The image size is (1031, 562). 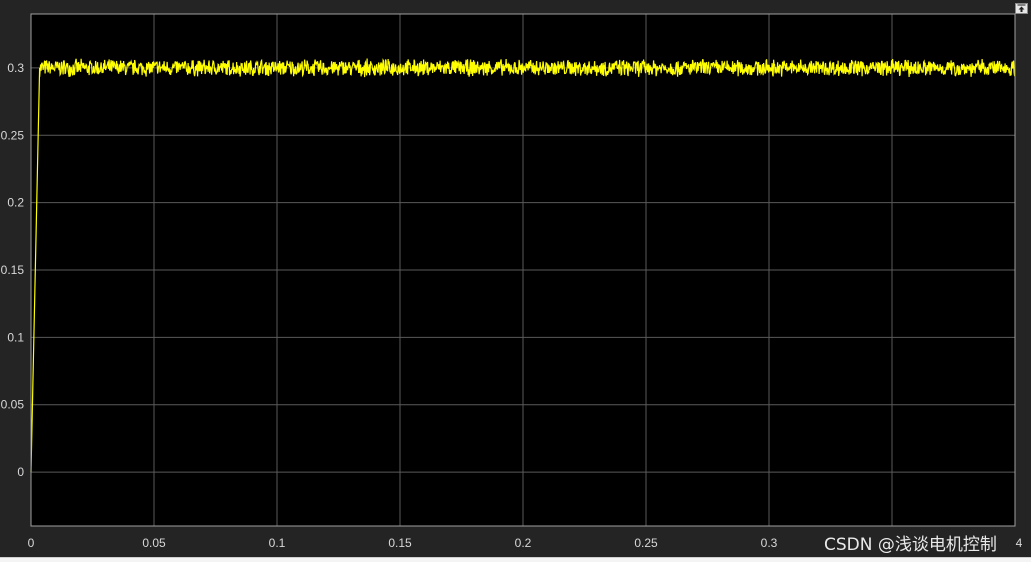 What do you see at coordinates (15, 337) in the screenshot?
I see `y-tick-label: 0.1` at bounding box center [15, 337].